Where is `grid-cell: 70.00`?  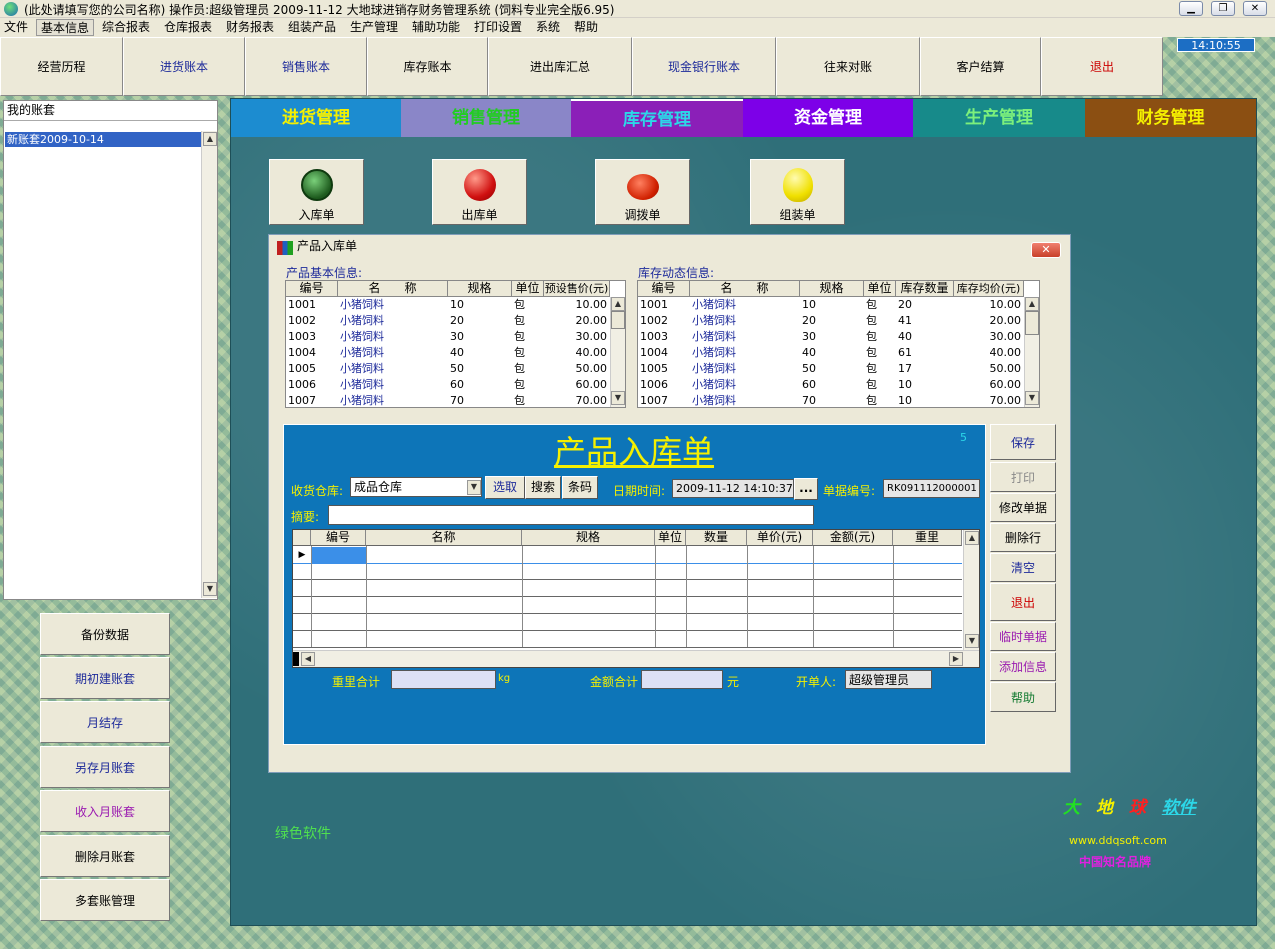
grid-cell: 70.00 is located at coordinates (989, 401).